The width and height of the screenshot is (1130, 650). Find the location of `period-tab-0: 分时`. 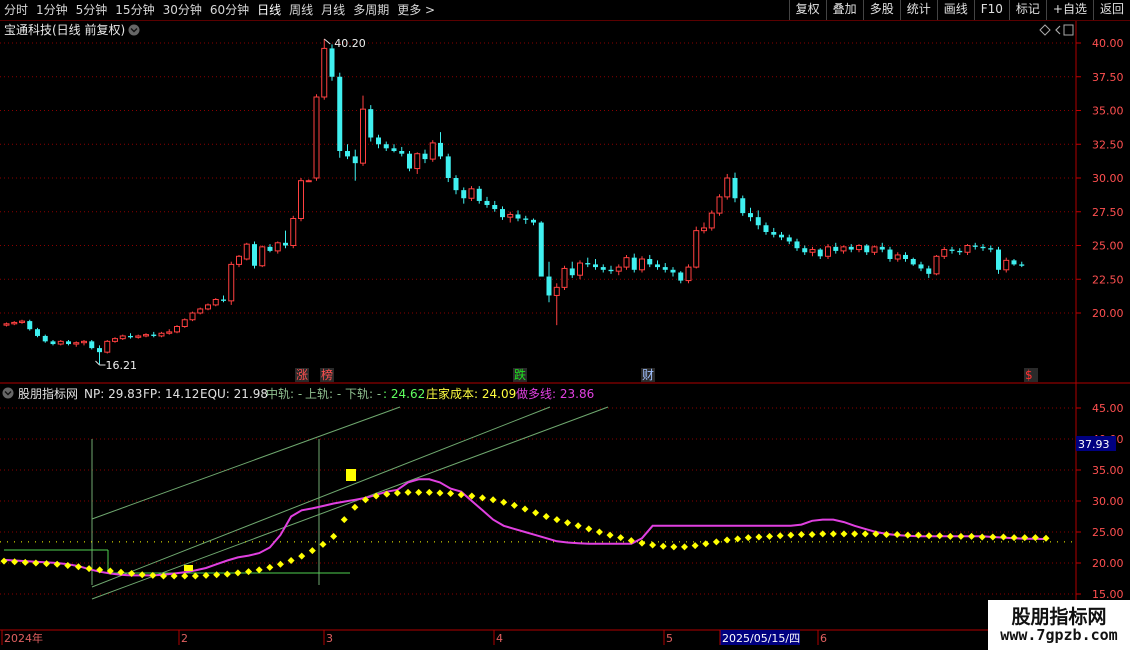

period-tab-0: 分时 is located at coordinates (16, 10).